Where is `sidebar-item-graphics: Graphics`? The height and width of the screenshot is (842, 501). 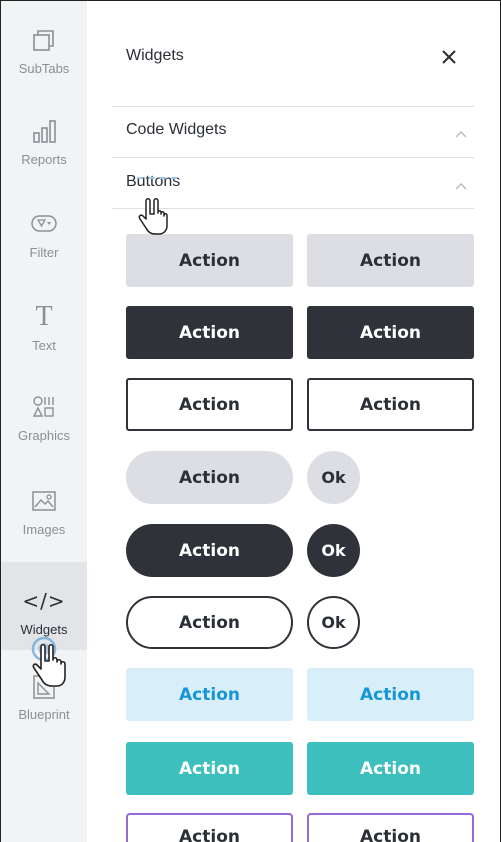
sidebar-item-graphics: Graphics is located at coordinates (44, 412).